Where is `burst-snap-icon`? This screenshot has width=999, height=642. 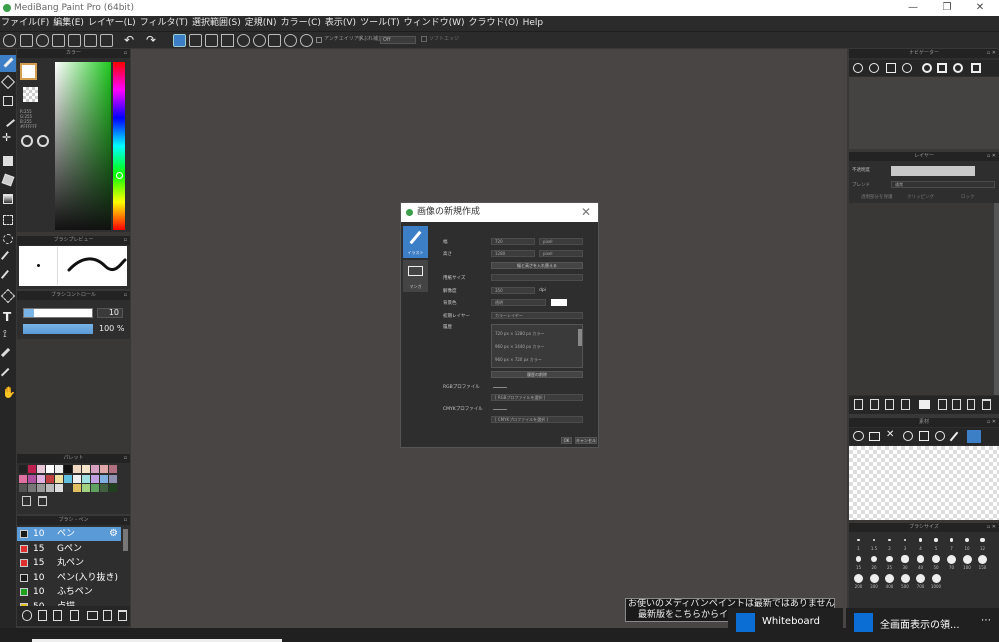
burst-snap-icon is located at coordinates (243, 40).